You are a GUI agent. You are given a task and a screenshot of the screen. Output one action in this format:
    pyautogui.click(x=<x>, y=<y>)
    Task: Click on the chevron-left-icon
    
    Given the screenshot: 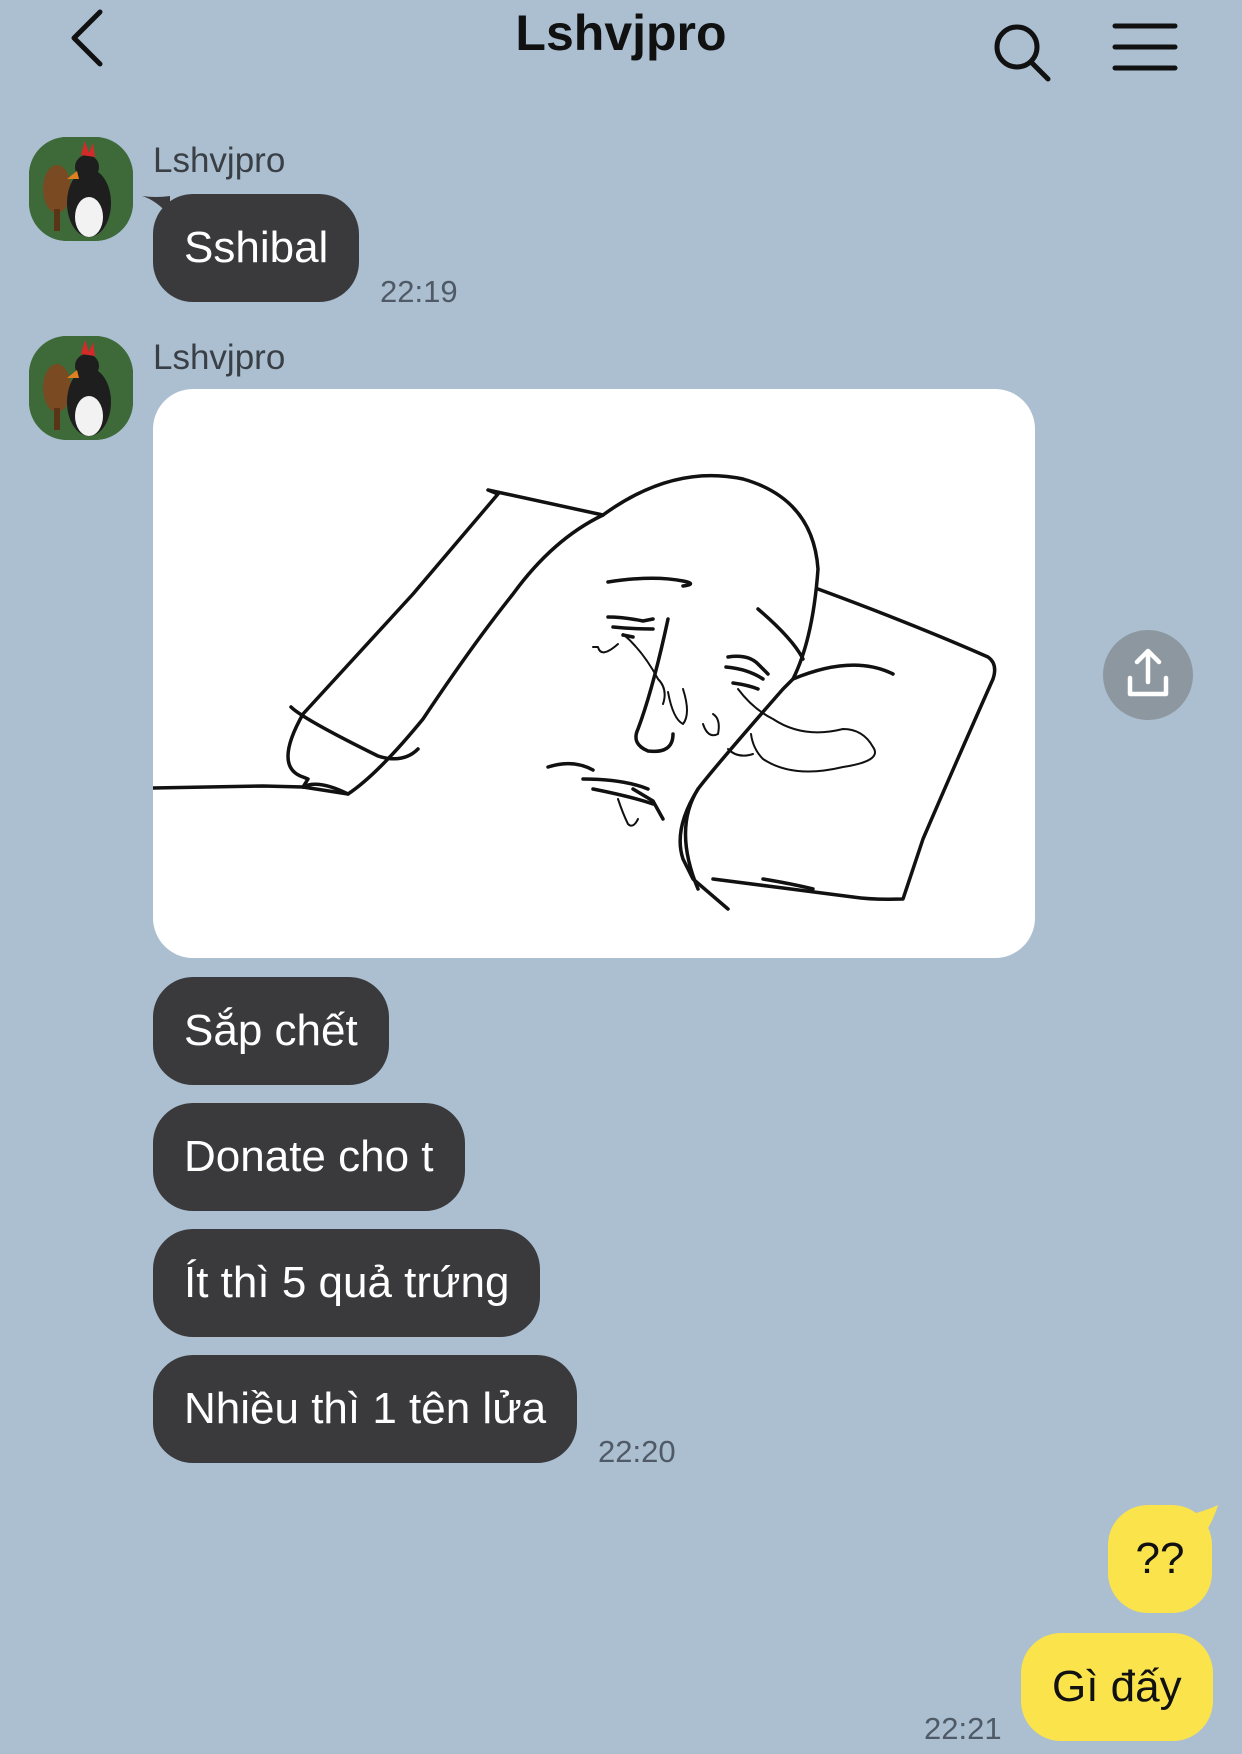 What is the action you would take?
    pyautogui.click(x=87, y=38)
    